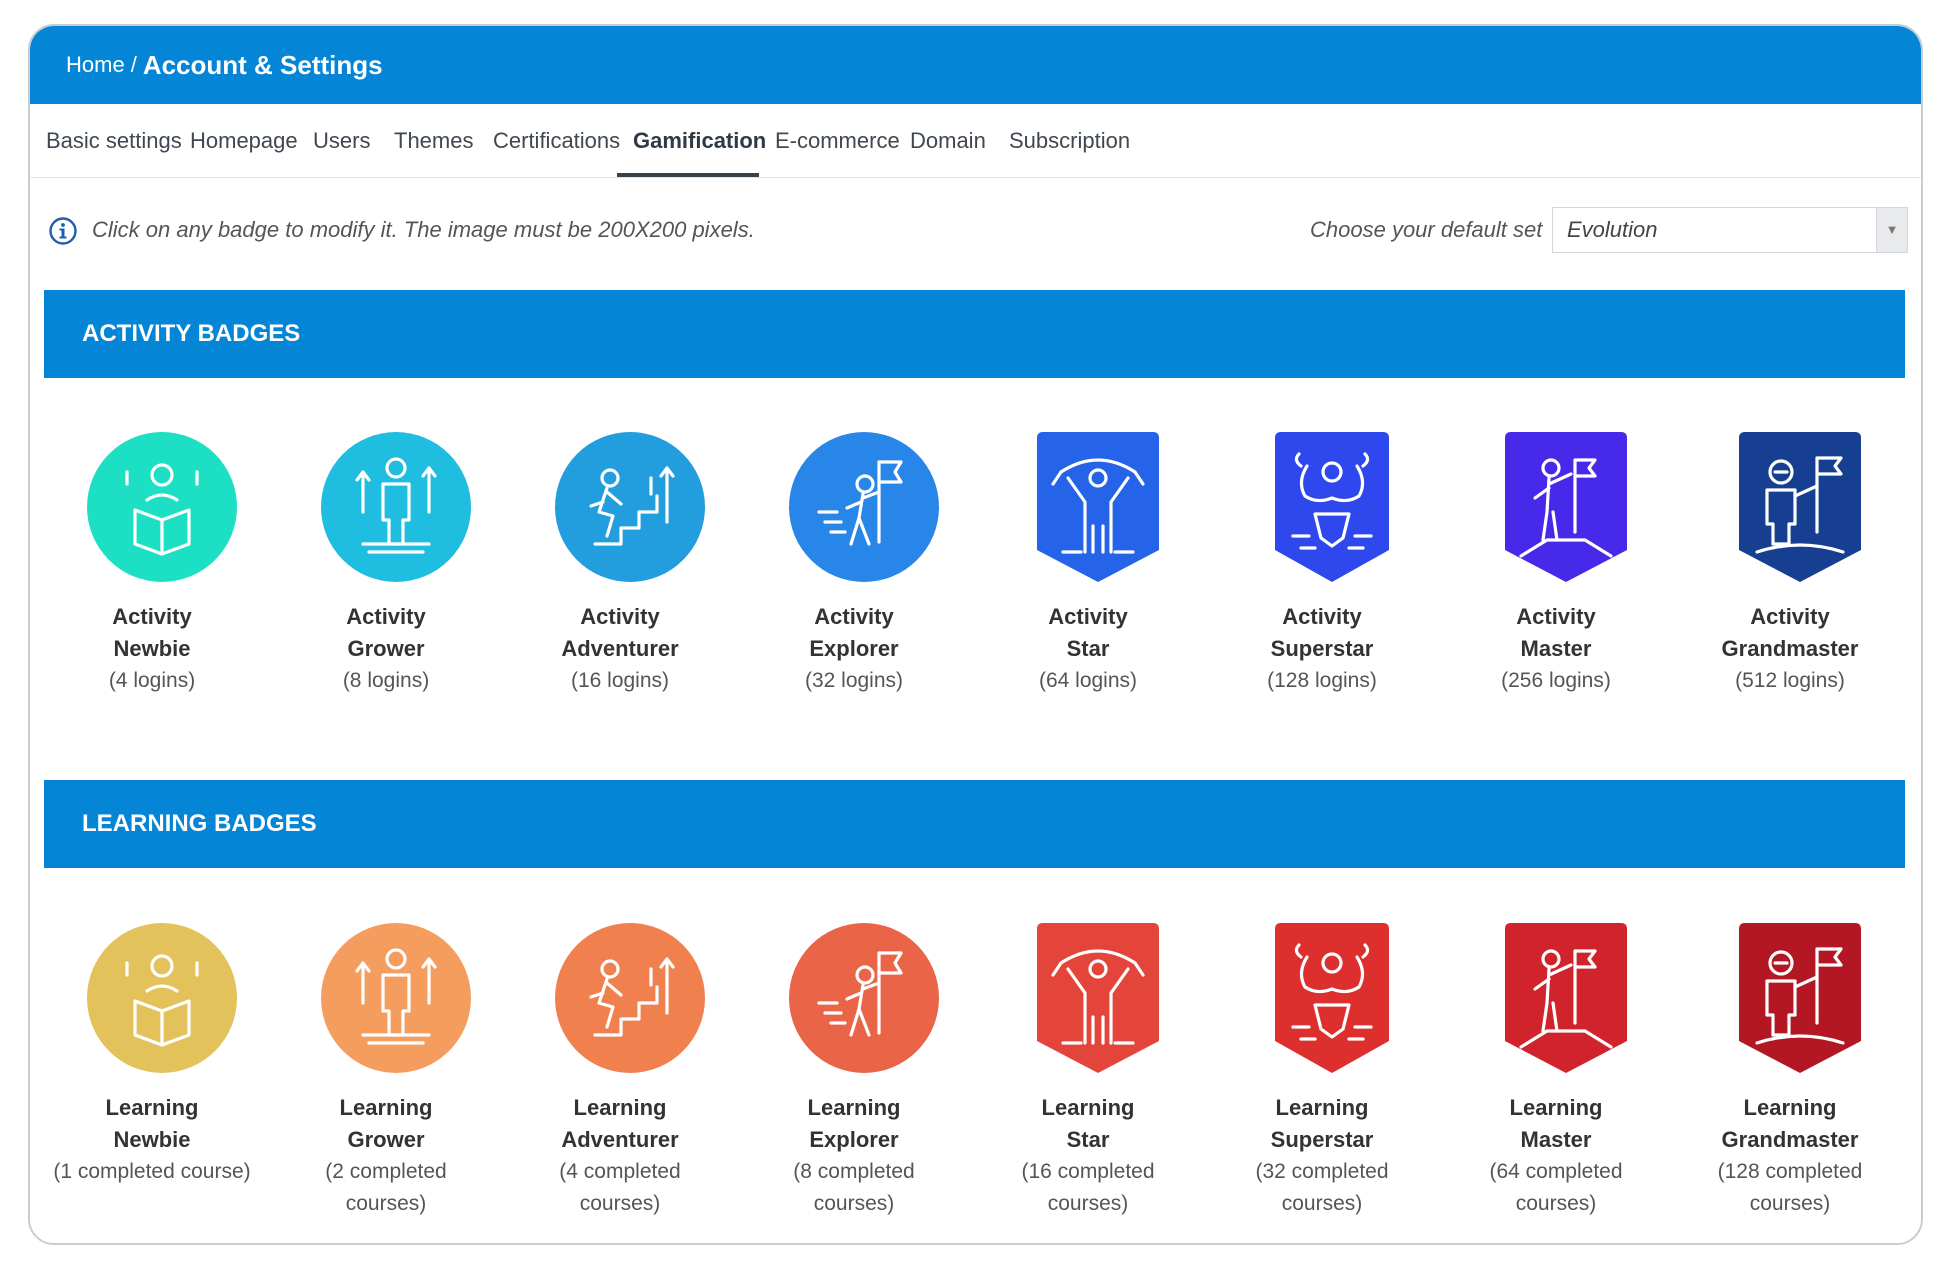  What do you see at coordinates (95, 65) in the screenshot?
I see `breadcrumb-home-link: Home` at bounding box center [95, 65].